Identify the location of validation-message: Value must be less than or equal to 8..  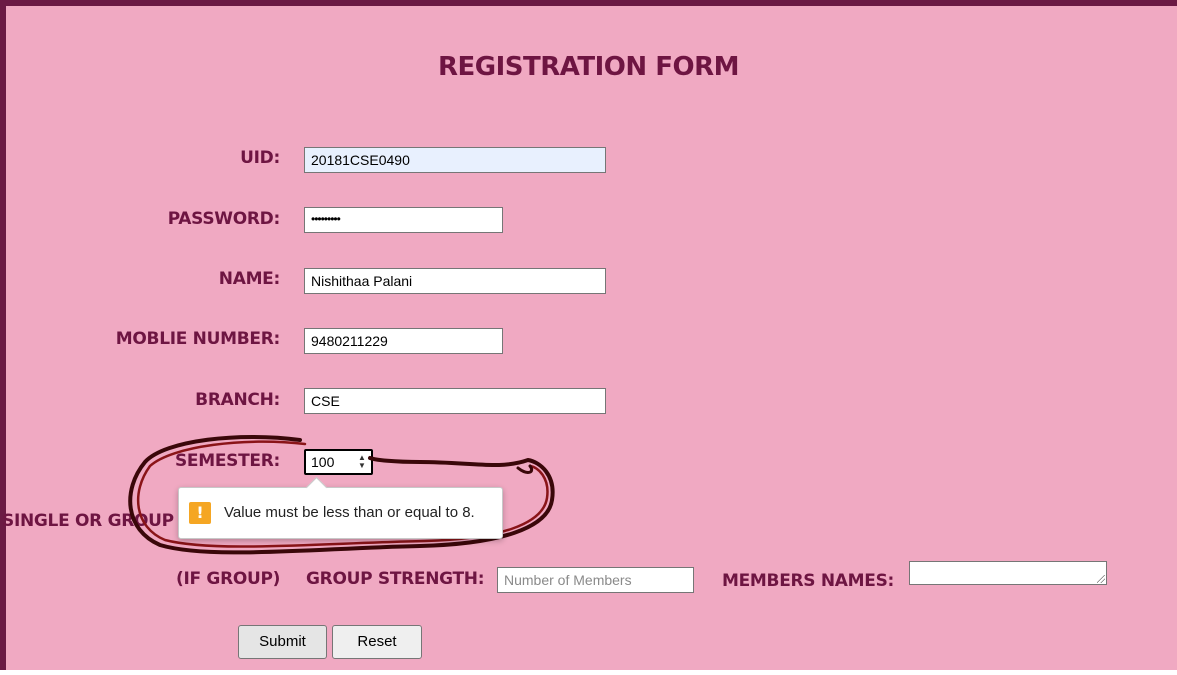
(349, 512).